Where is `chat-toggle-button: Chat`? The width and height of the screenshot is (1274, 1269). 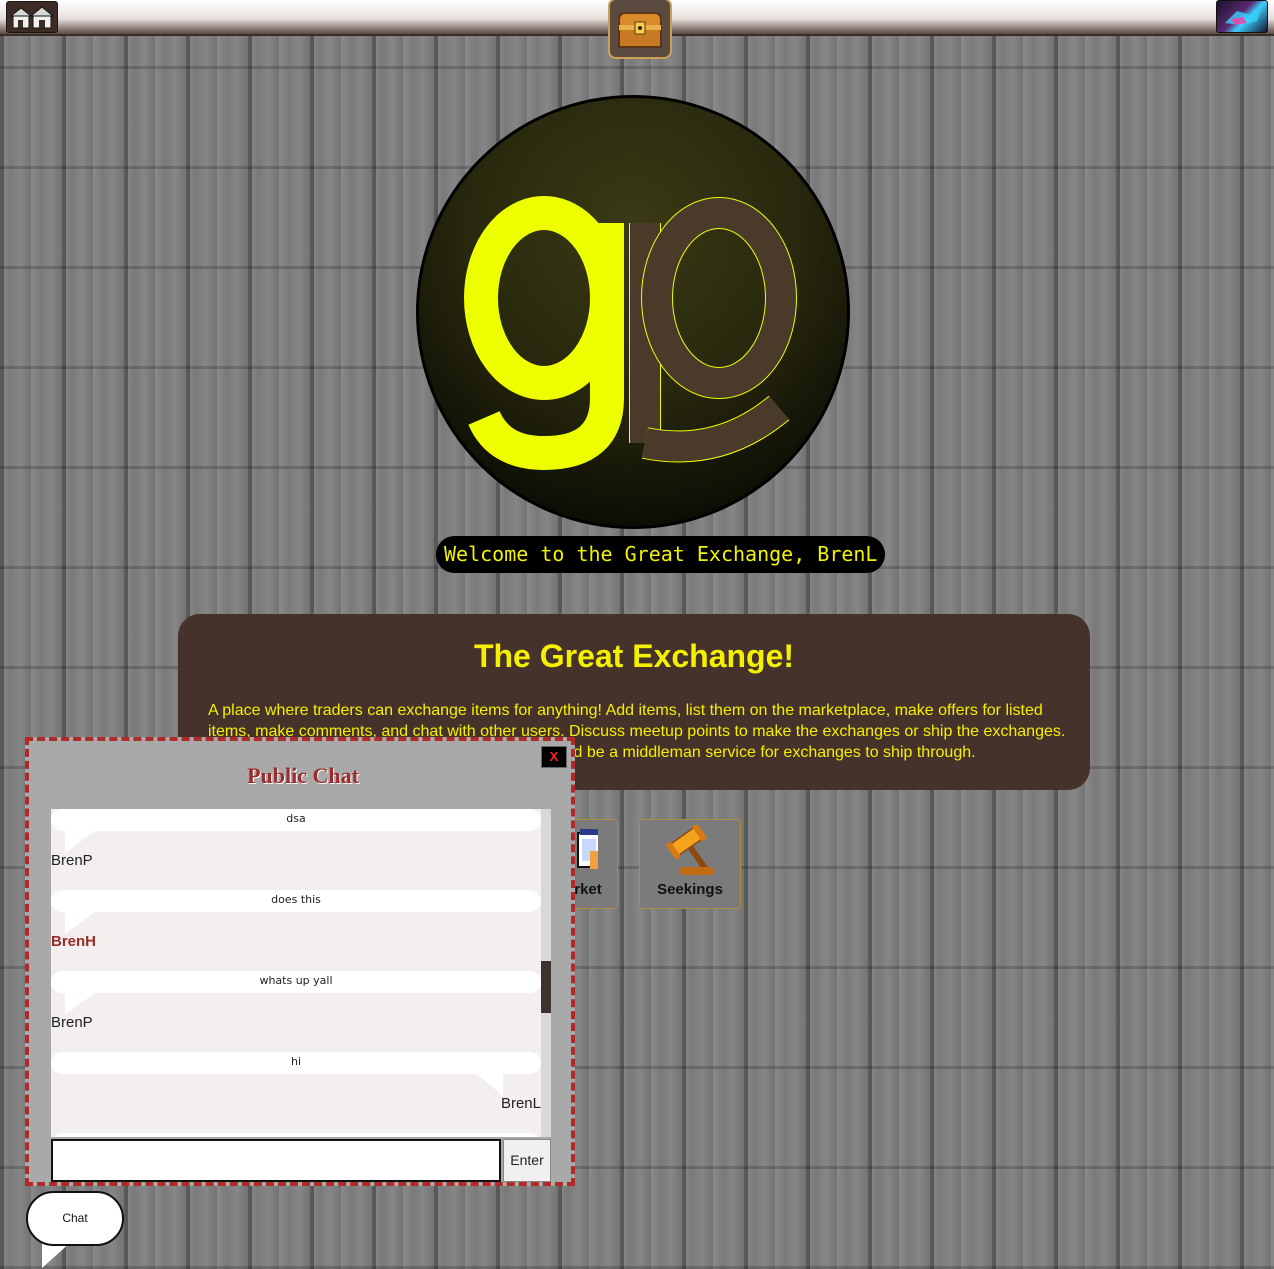
chat-toggle-button: Chat is located at coordinates (75, 1218).